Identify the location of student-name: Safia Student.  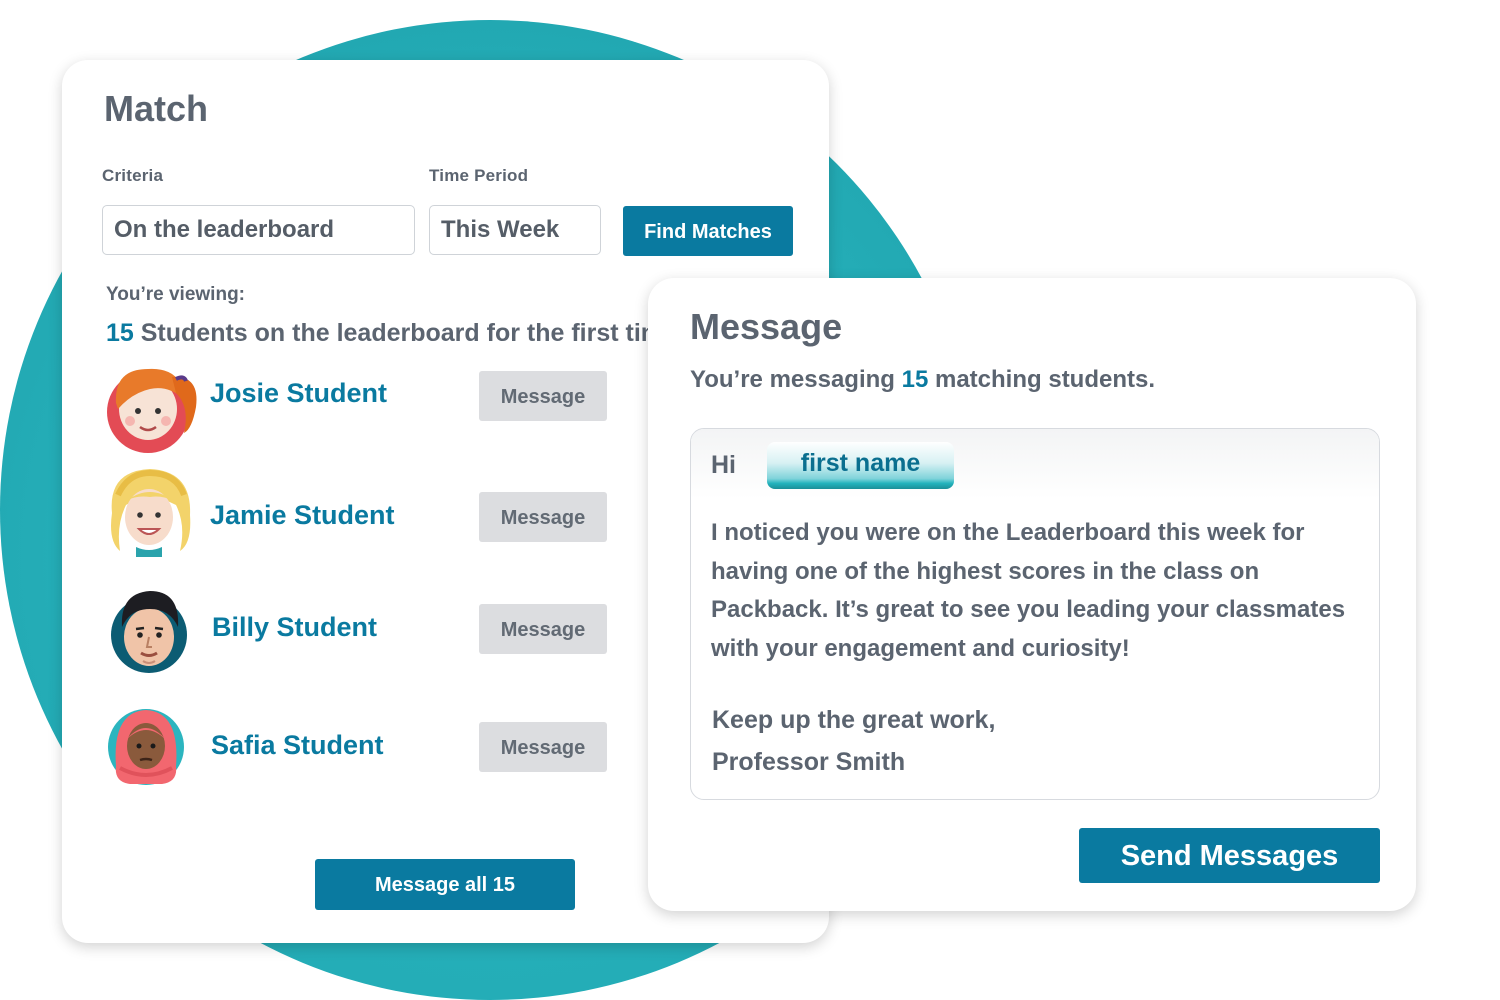
(297, 745).